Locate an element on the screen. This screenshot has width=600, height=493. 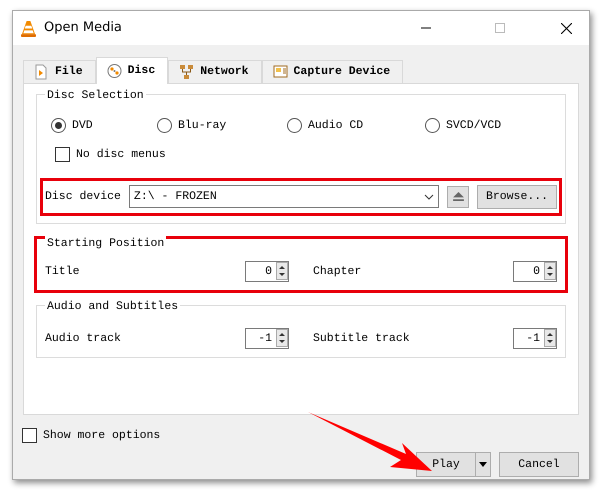
play-menu-button is located at coordinates (483, 465).